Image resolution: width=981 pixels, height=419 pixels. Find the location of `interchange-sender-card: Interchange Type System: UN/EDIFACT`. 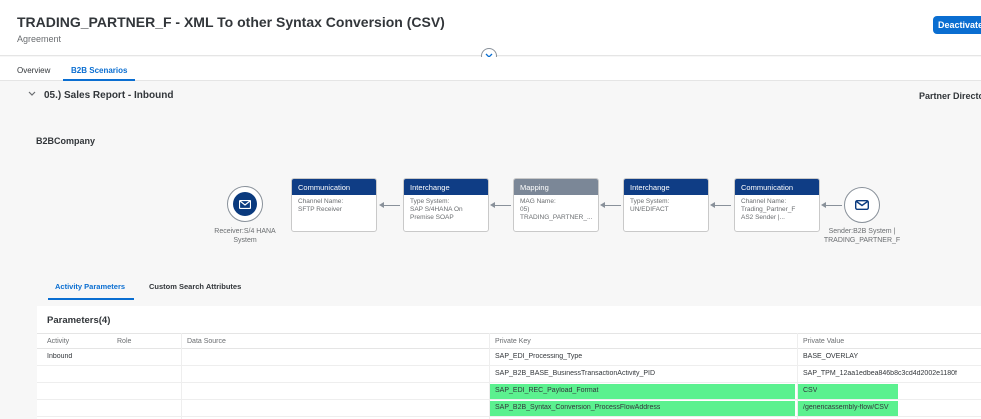

interchange-sender-card: Interchange Type System: UN/EDIFACT is located at coordinates (666, 205).